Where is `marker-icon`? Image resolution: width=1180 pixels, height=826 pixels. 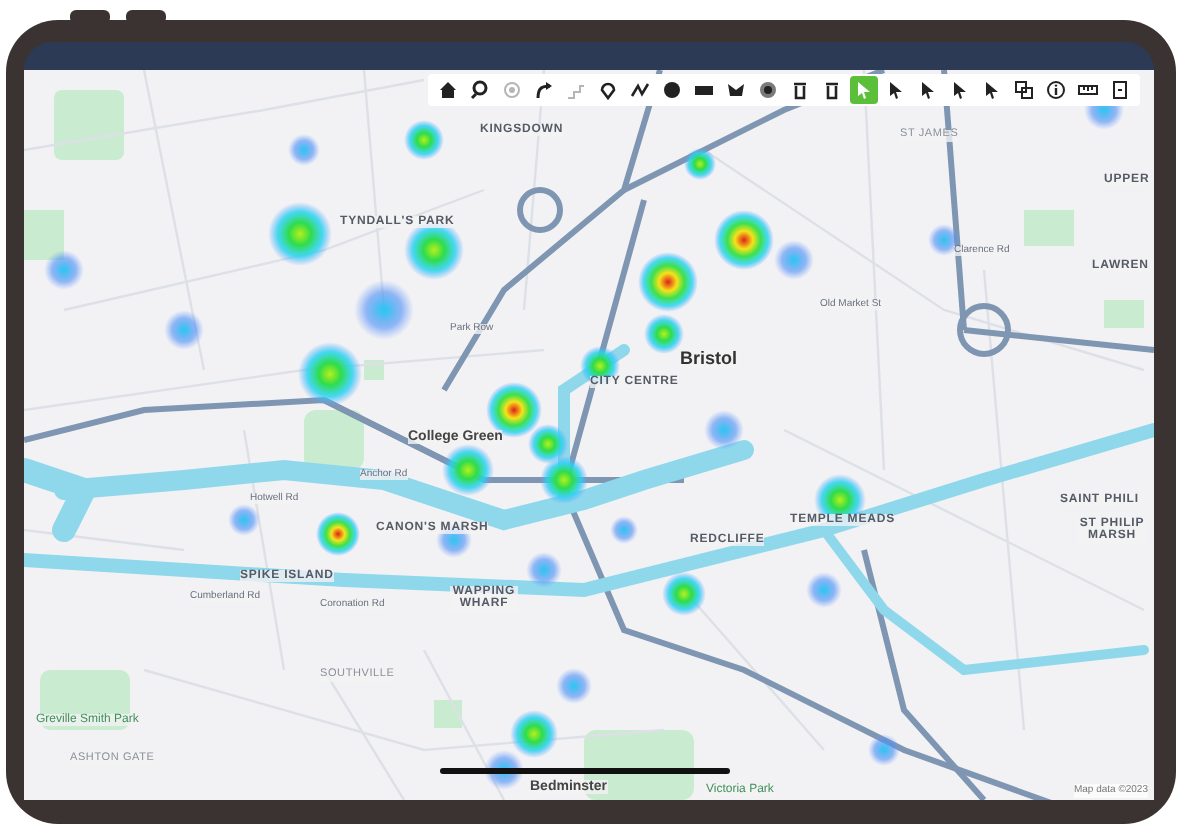 marker-icon is located at coordinates (608, 90).